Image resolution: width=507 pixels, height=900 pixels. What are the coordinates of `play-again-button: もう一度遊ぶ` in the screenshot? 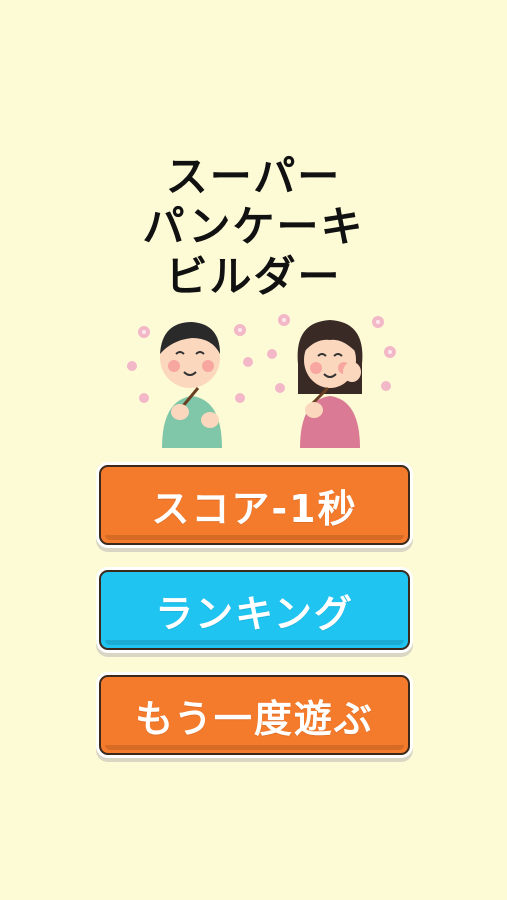 It's located at (254, 715).